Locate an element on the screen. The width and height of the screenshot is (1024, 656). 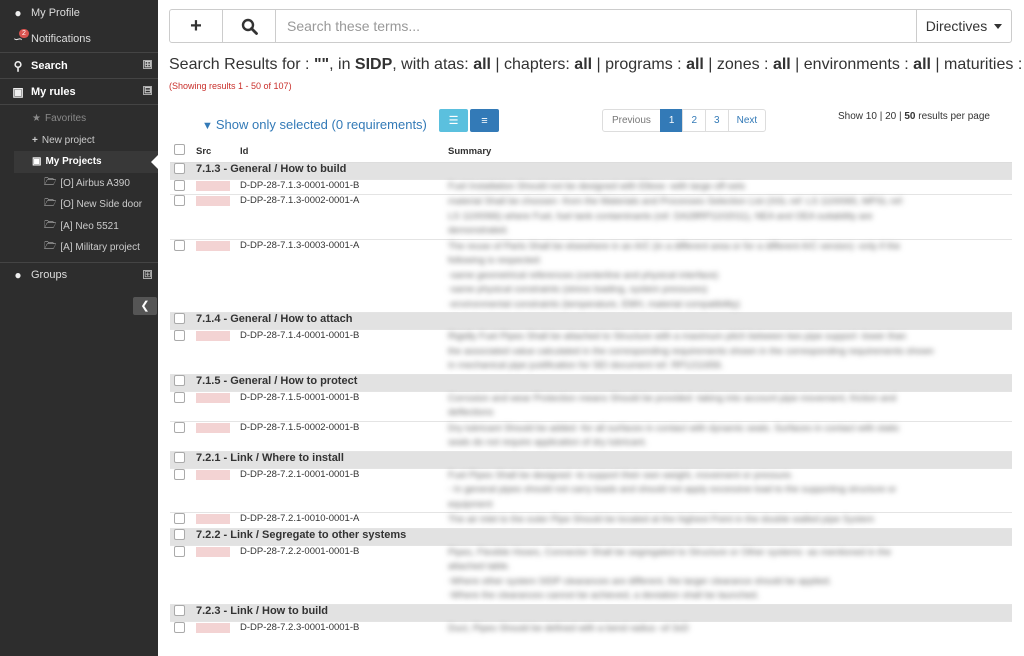
requirement-id: D-DP-28-7.1.4-0001-0001-B is located at coordinates (344, 351).